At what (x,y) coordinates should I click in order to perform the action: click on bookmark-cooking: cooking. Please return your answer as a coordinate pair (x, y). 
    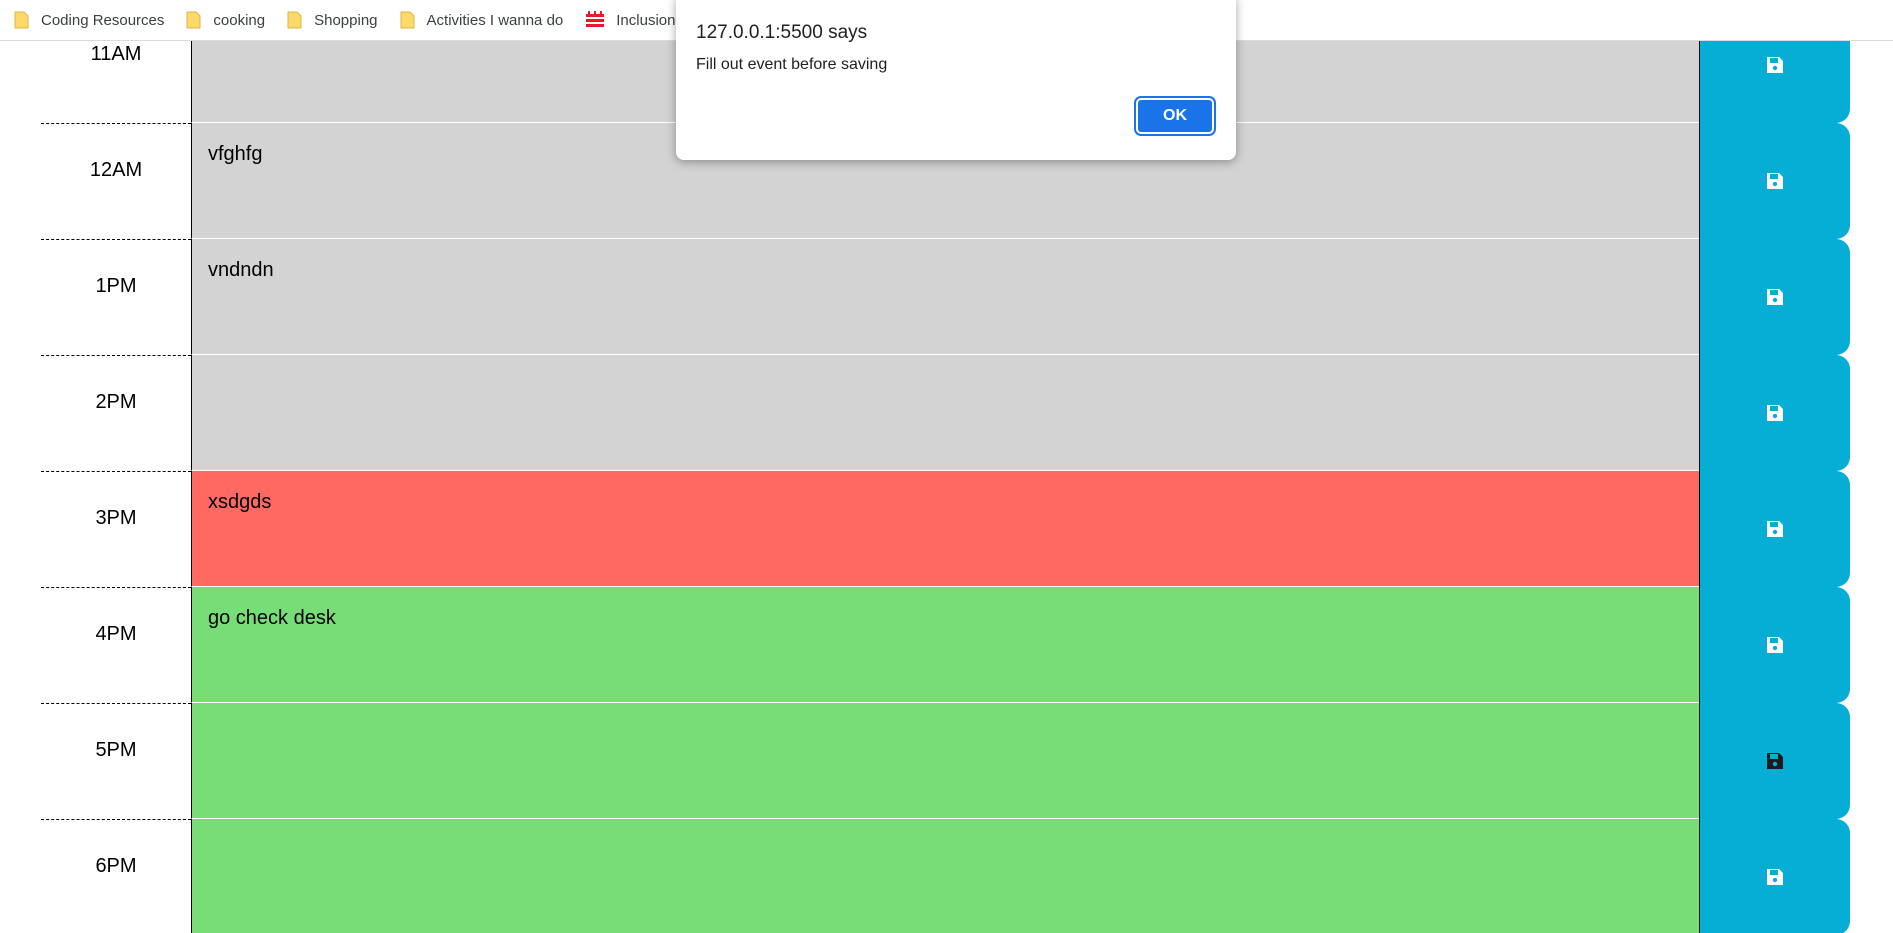
    Looking at the image, I should click on (225, 20).